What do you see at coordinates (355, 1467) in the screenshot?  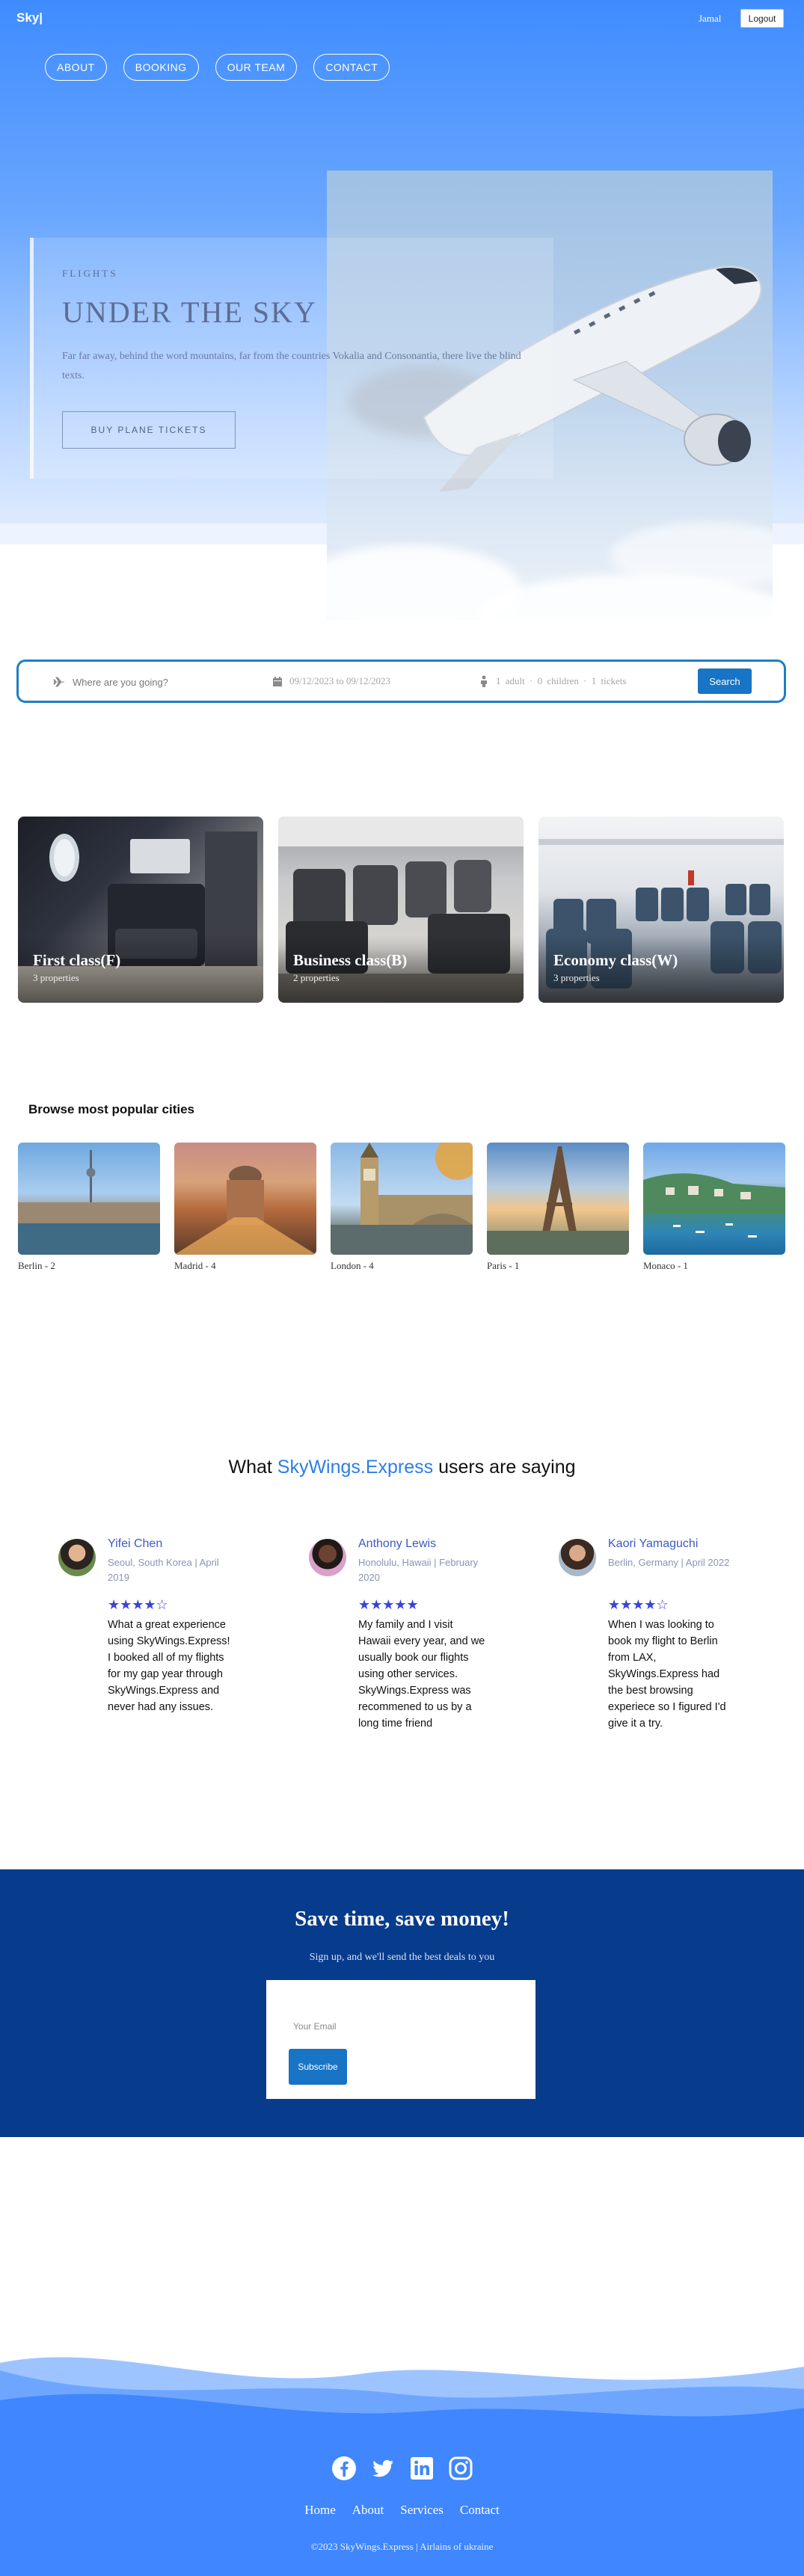 I see `testimonials-title-accent: SkyWings.Express` at bounding box center [355, 1467].